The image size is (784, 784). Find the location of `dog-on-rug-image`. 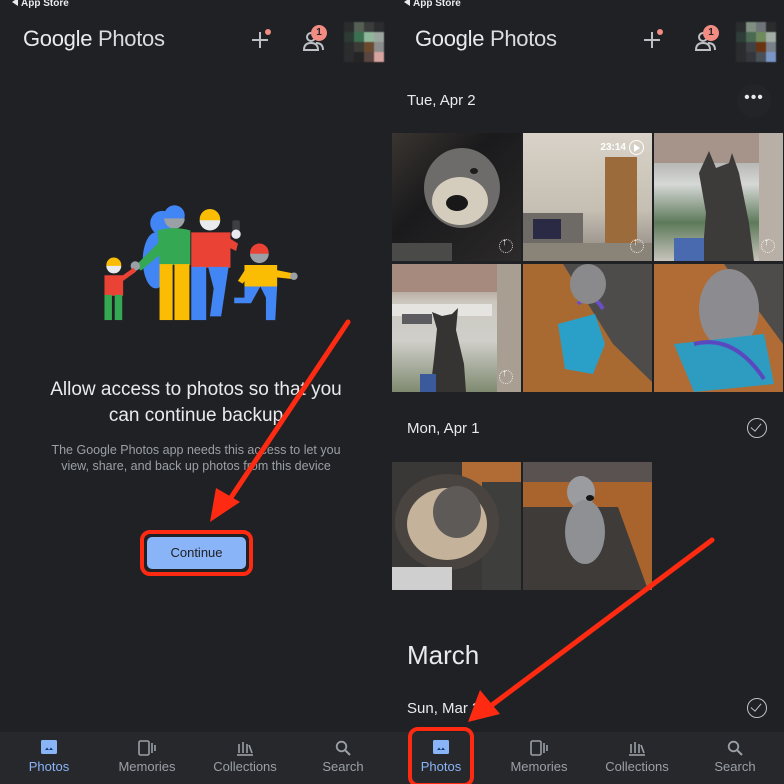

dog-on-rug-image is located at coordinates (587, 526).